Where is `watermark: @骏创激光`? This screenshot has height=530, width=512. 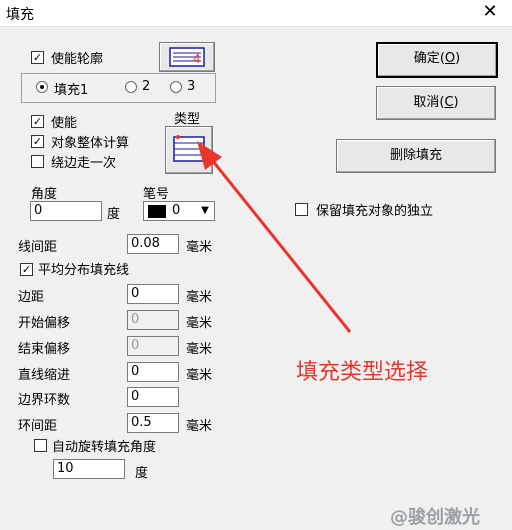 watermark: @骏创激光 is located at coordinates (435, 517).